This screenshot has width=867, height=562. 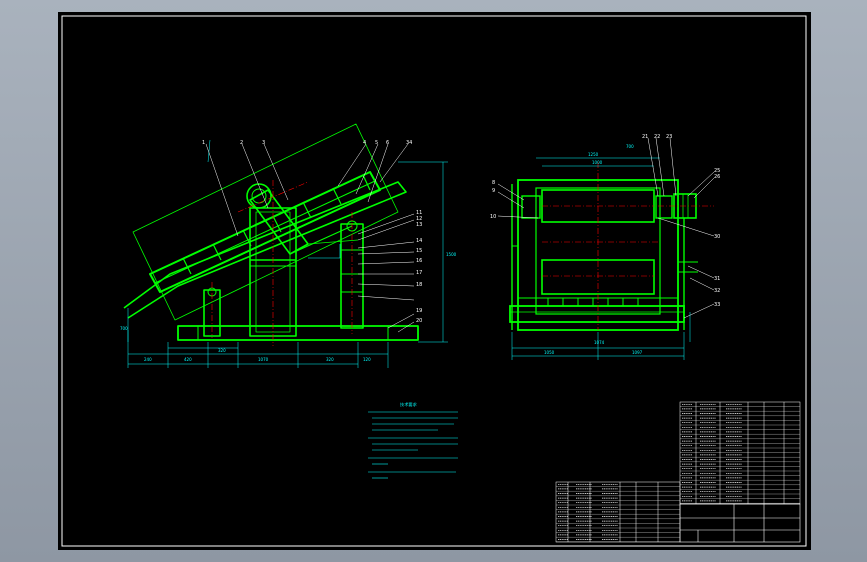 What do you see at coordinates (493, 183) in the screenshot?
I see `svg-text: 8` at bounding box center [493, 183].